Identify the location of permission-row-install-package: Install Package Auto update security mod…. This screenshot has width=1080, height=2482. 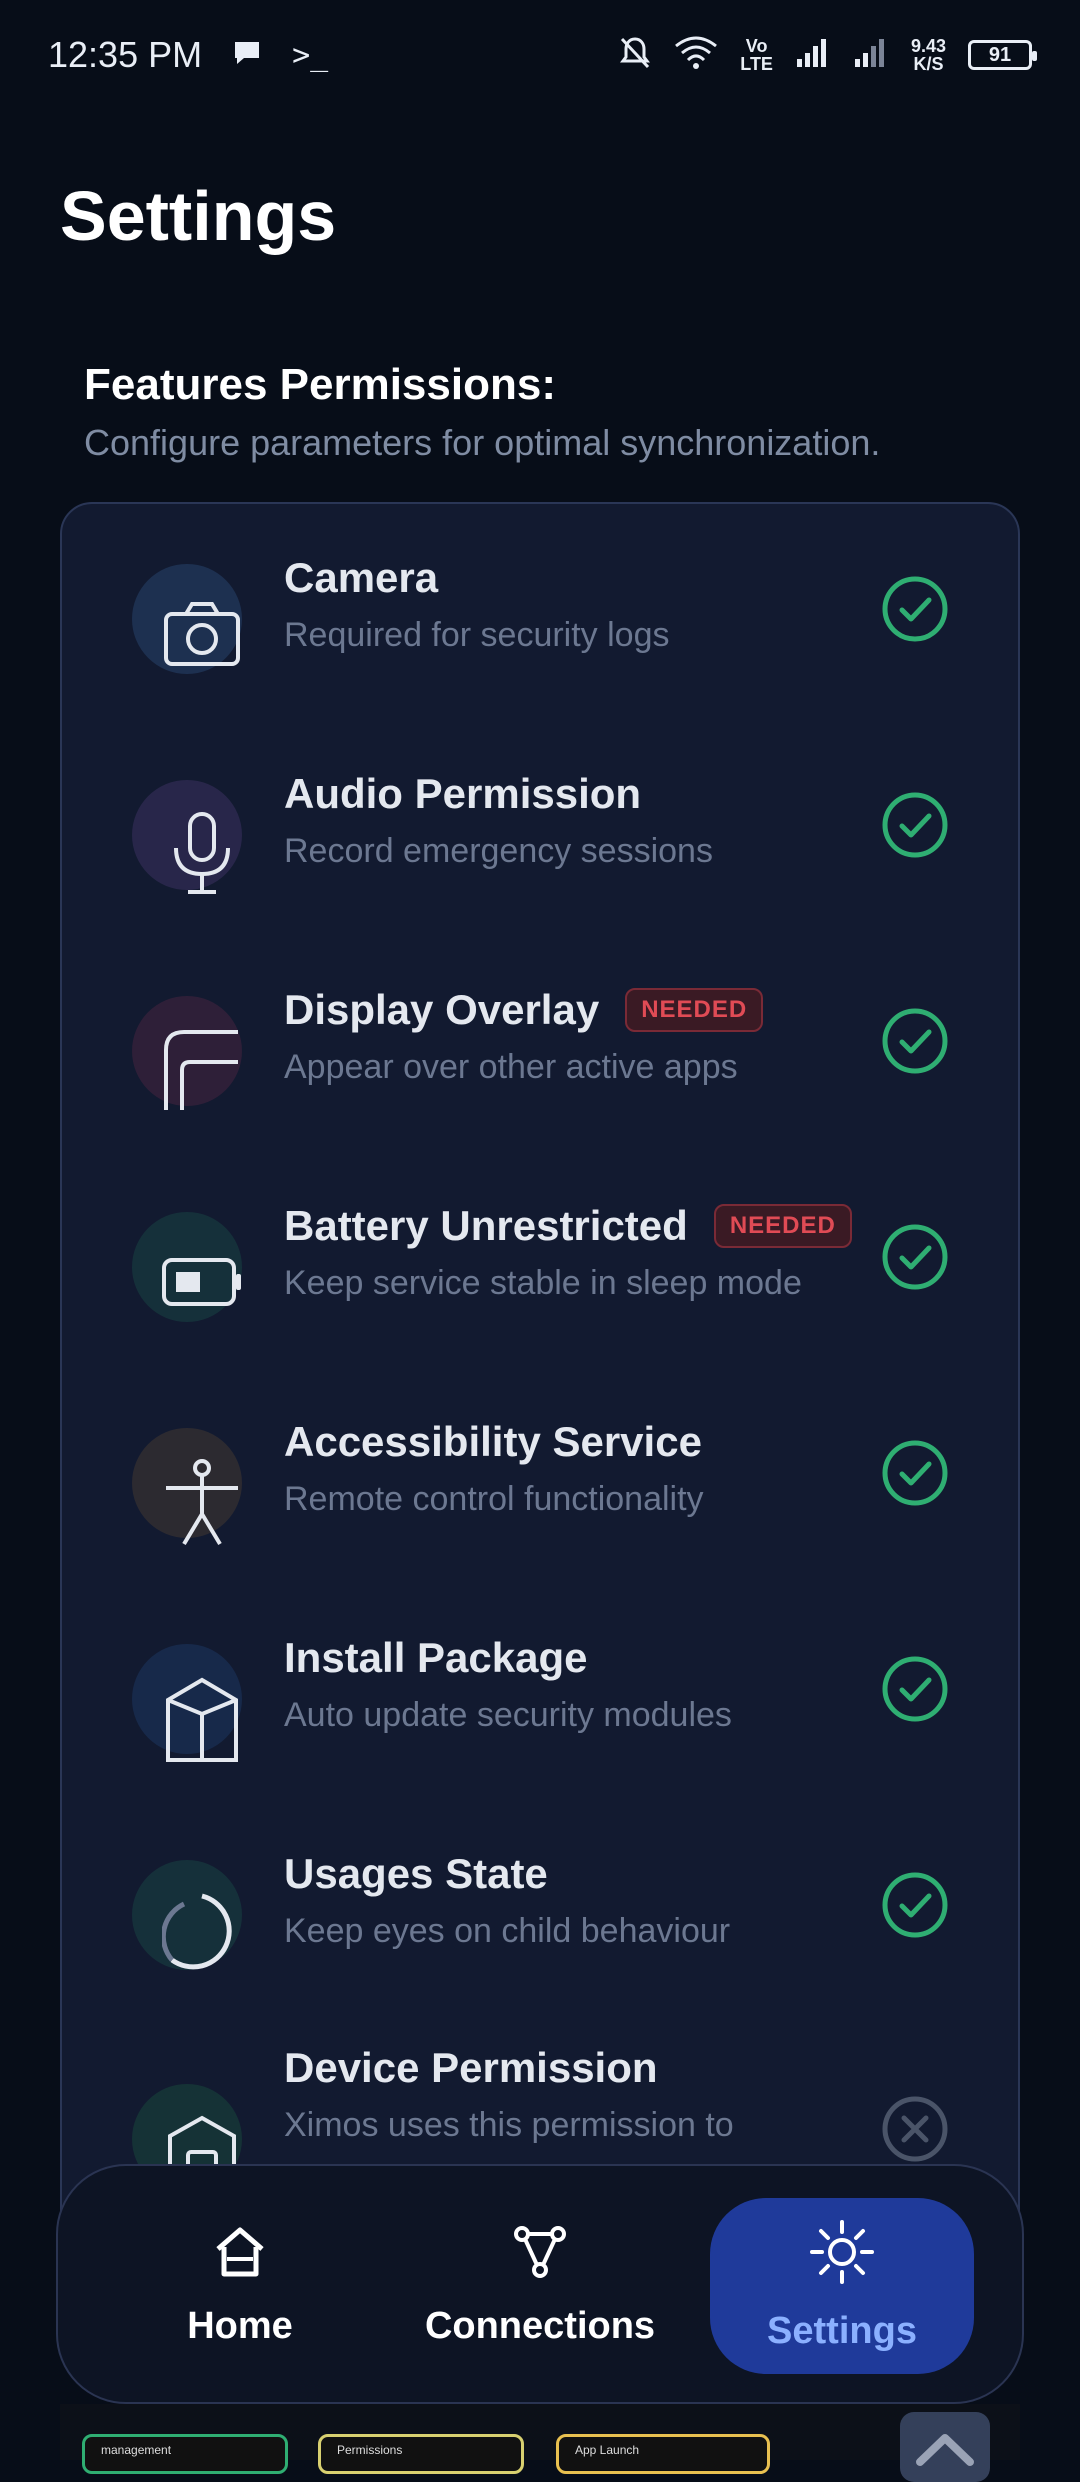
(540, 1722).